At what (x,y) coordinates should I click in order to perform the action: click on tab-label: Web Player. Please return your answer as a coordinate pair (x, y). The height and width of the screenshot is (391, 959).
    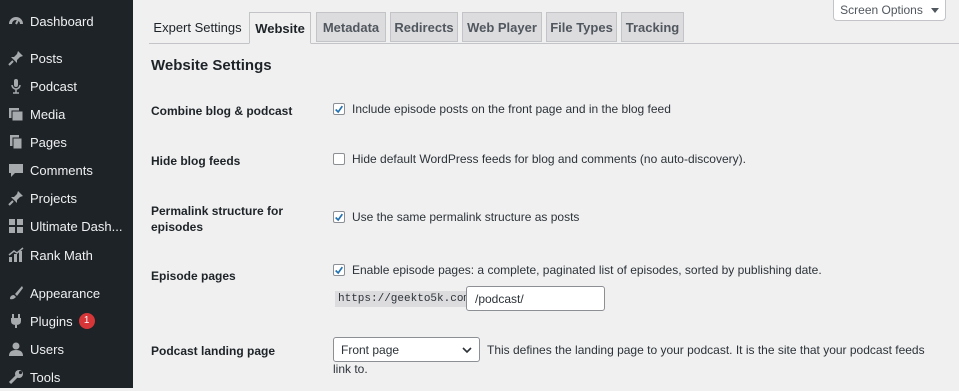
    Looking at the image, I should click on (502, 27).